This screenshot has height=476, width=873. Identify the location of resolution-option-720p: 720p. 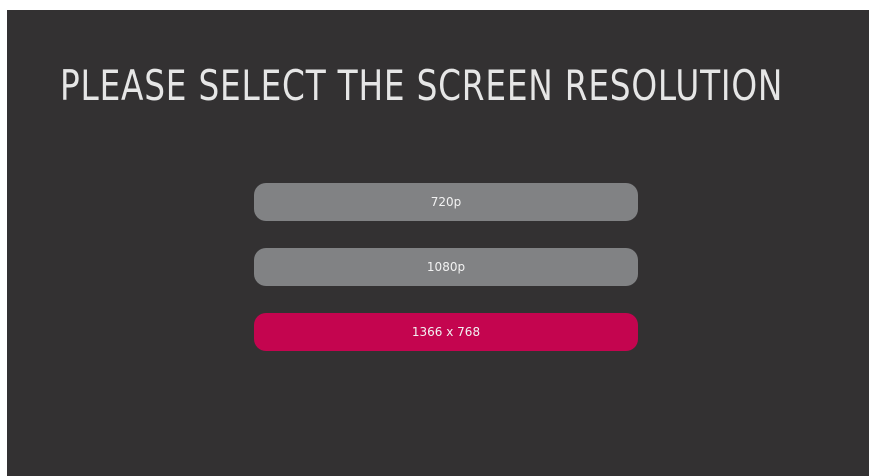
(446, 202).